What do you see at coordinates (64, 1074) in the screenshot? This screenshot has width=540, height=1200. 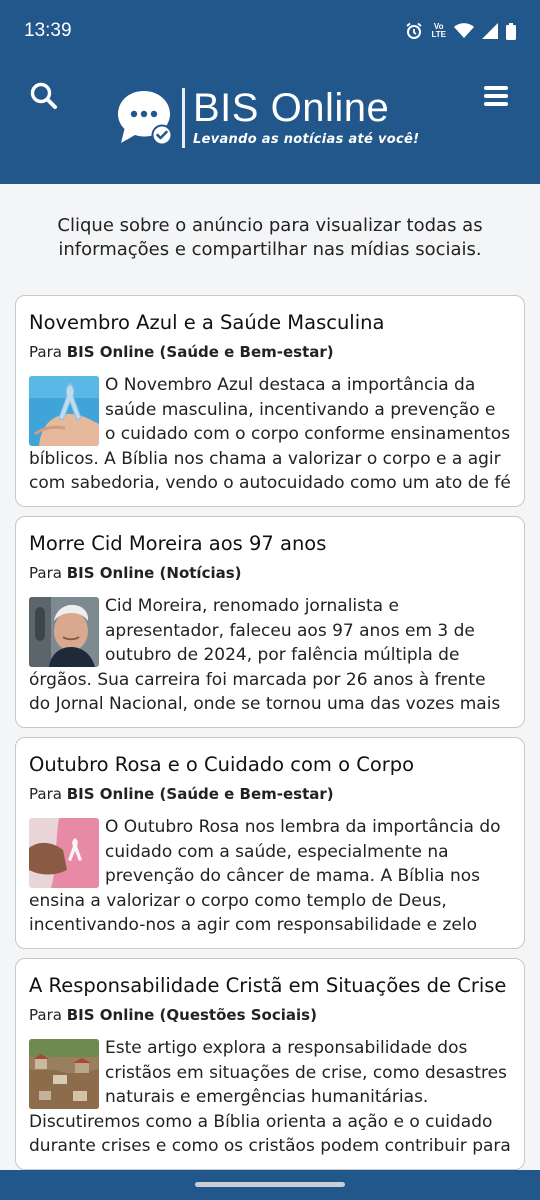 I see `flood-image` at bounding box center [64, 1074].